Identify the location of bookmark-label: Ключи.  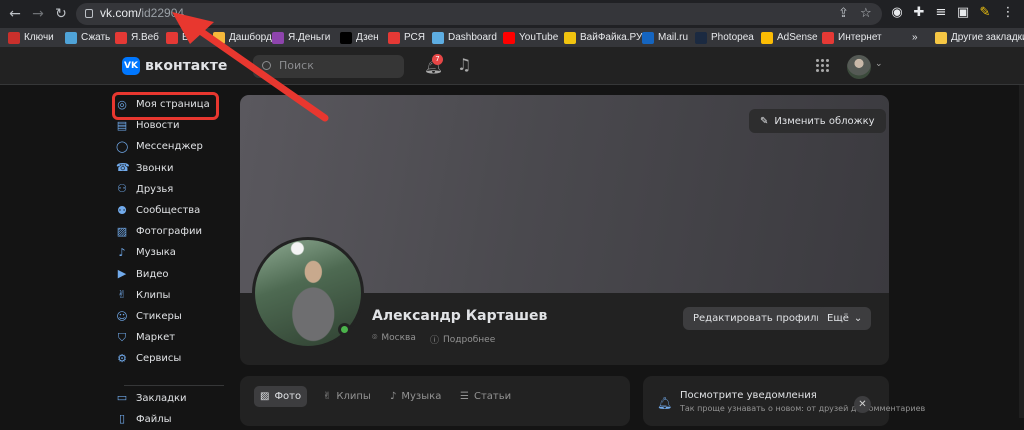
(39, 37).